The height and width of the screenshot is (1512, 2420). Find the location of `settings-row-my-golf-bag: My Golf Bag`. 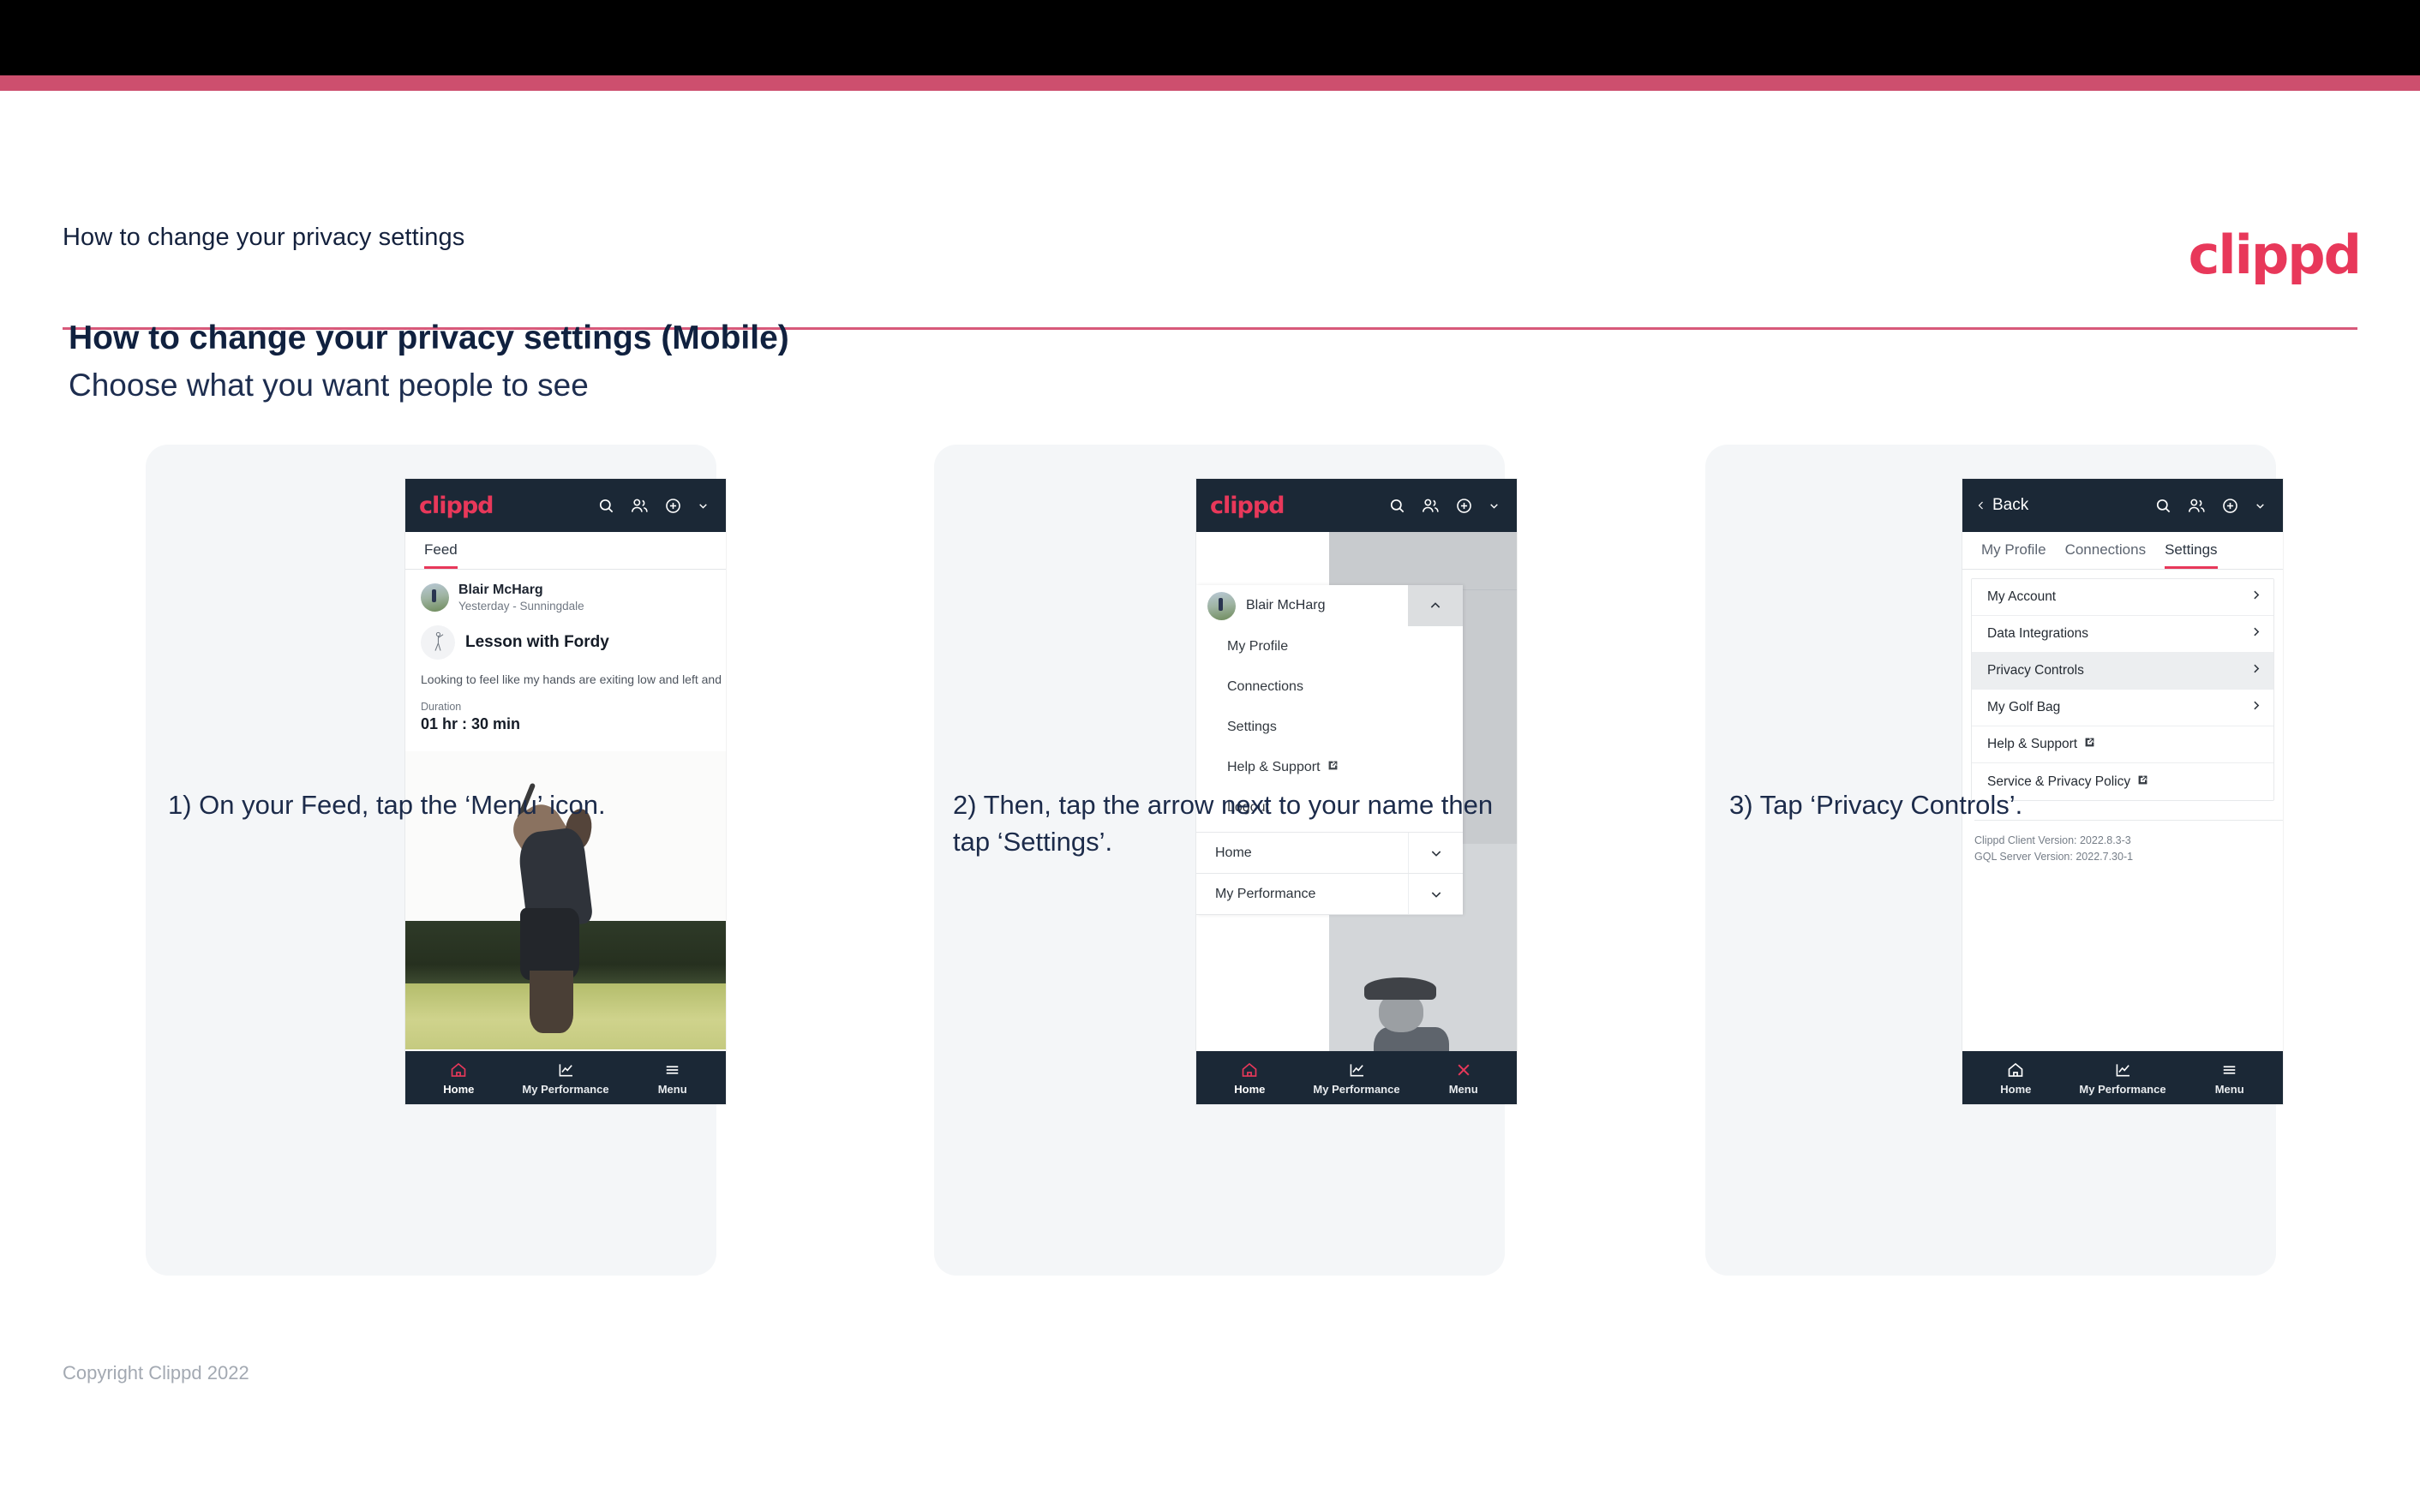

settings-row-my-golf-bag: My Golf Bag is located at coordinates (2122, 708).